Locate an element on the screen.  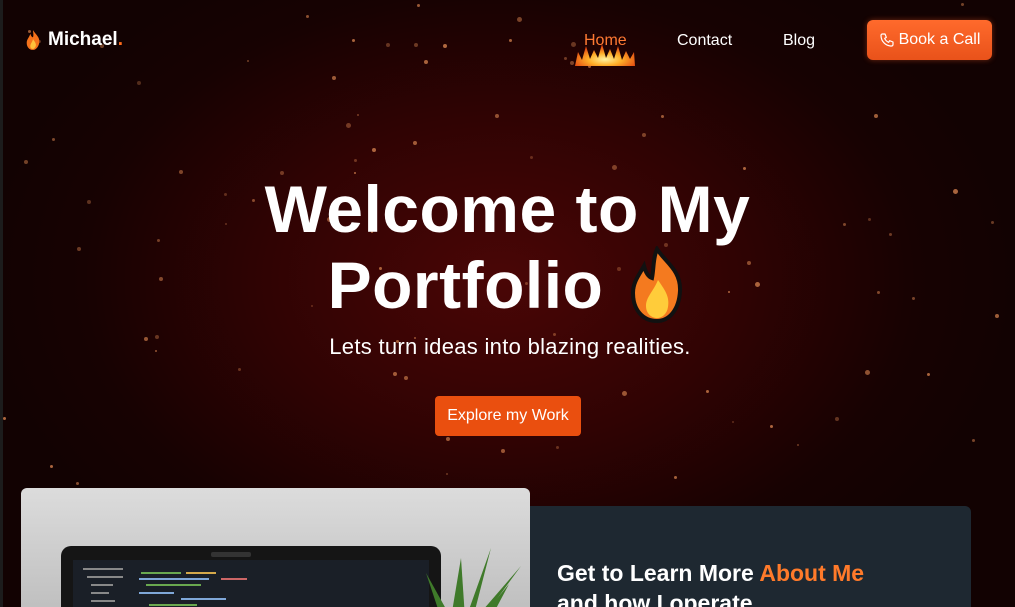
flame-icon is located at coordinates (33, 40).